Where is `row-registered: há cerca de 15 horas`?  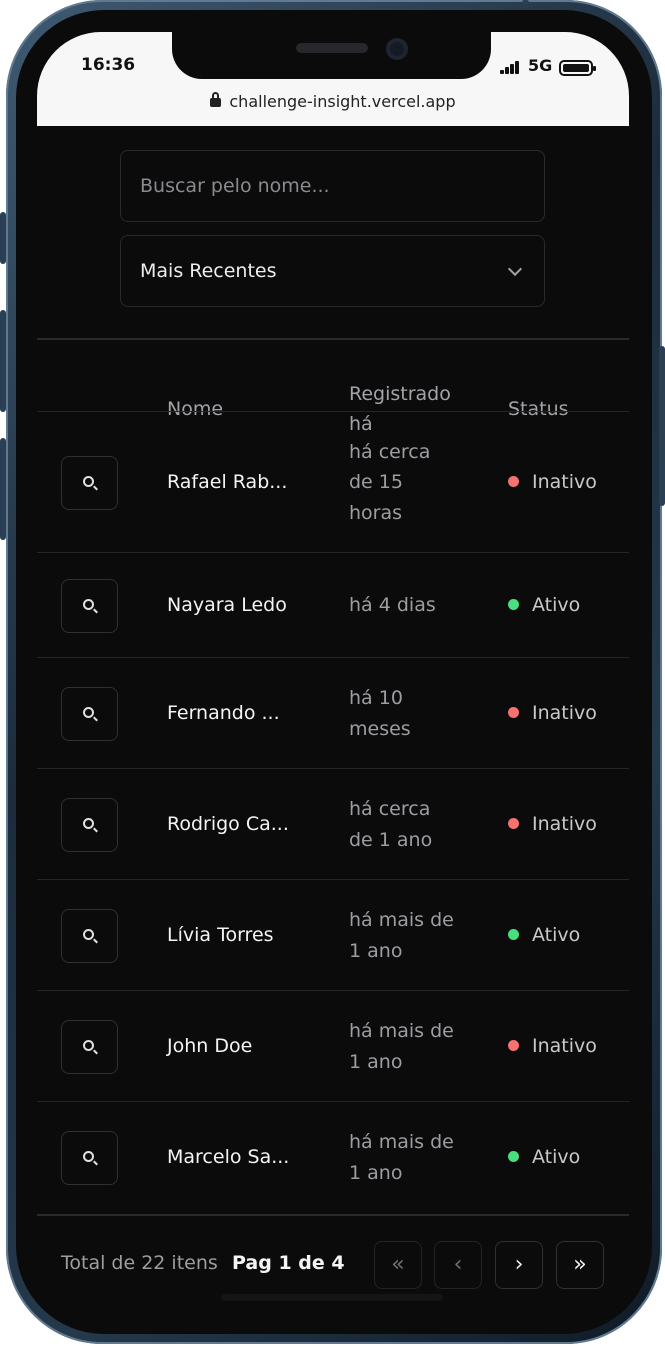 row-registered: há cerca de 15 horas is located at coordinates (414, 483).